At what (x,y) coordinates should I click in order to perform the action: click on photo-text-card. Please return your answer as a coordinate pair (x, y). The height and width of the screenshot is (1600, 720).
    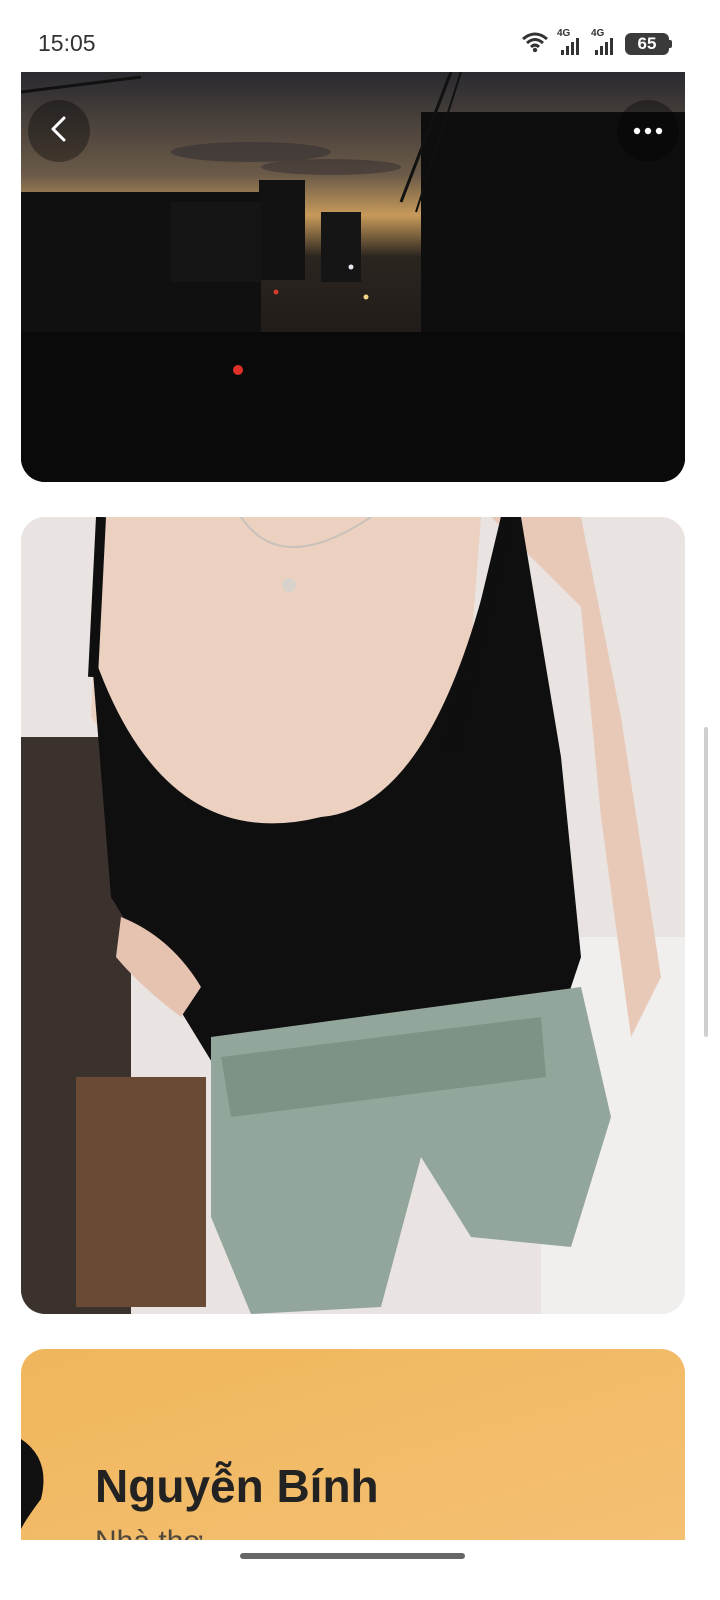
    Looking at the image, I should click on (353, 1449).